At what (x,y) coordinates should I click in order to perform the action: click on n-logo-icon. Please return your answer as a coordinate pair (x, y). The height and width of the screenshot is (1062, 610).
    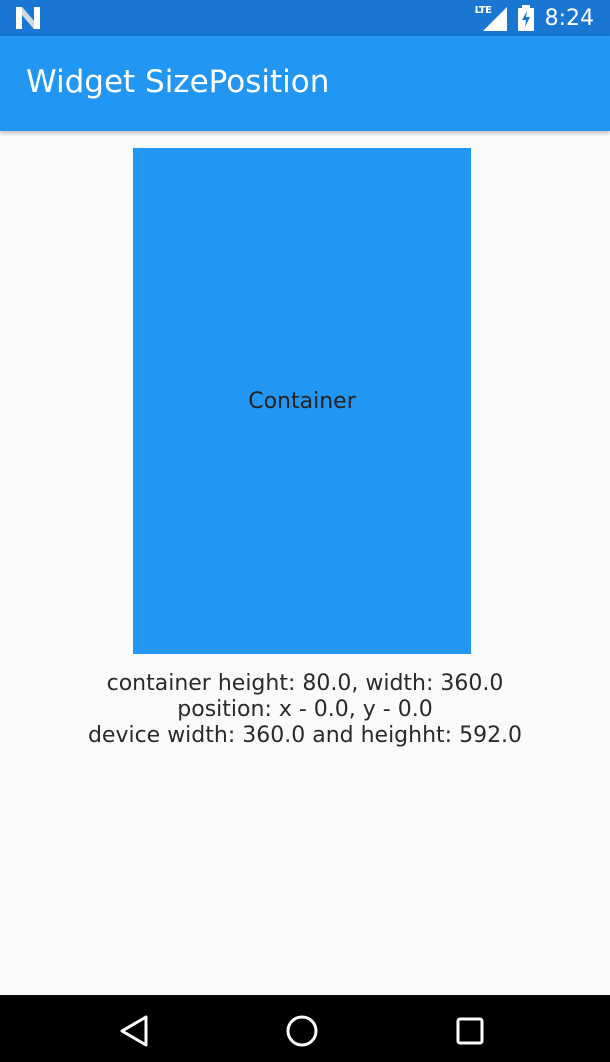
    Looking at the image, I should click on (28, 18).